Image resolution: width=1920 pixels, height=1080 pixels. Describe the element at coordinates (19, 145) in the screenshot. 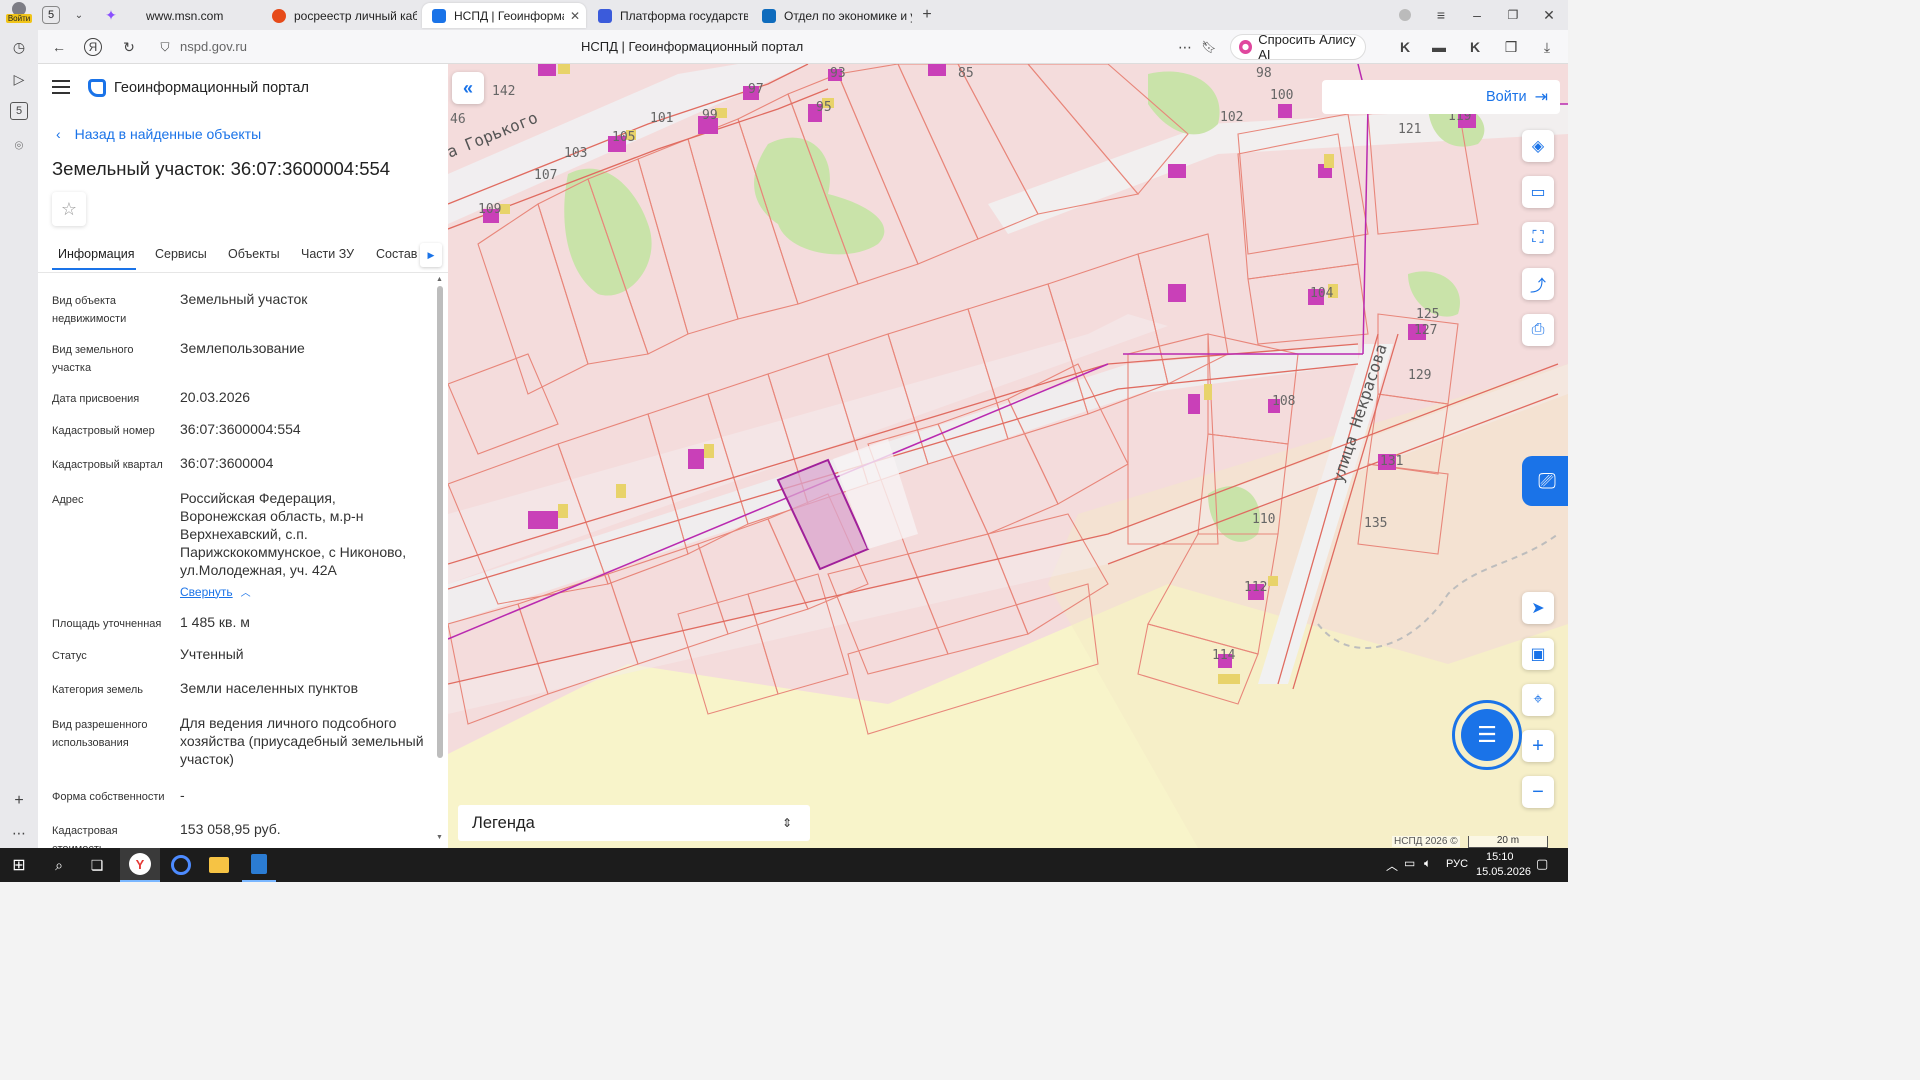

I see `screenshot-icon: ⌾` at that location.